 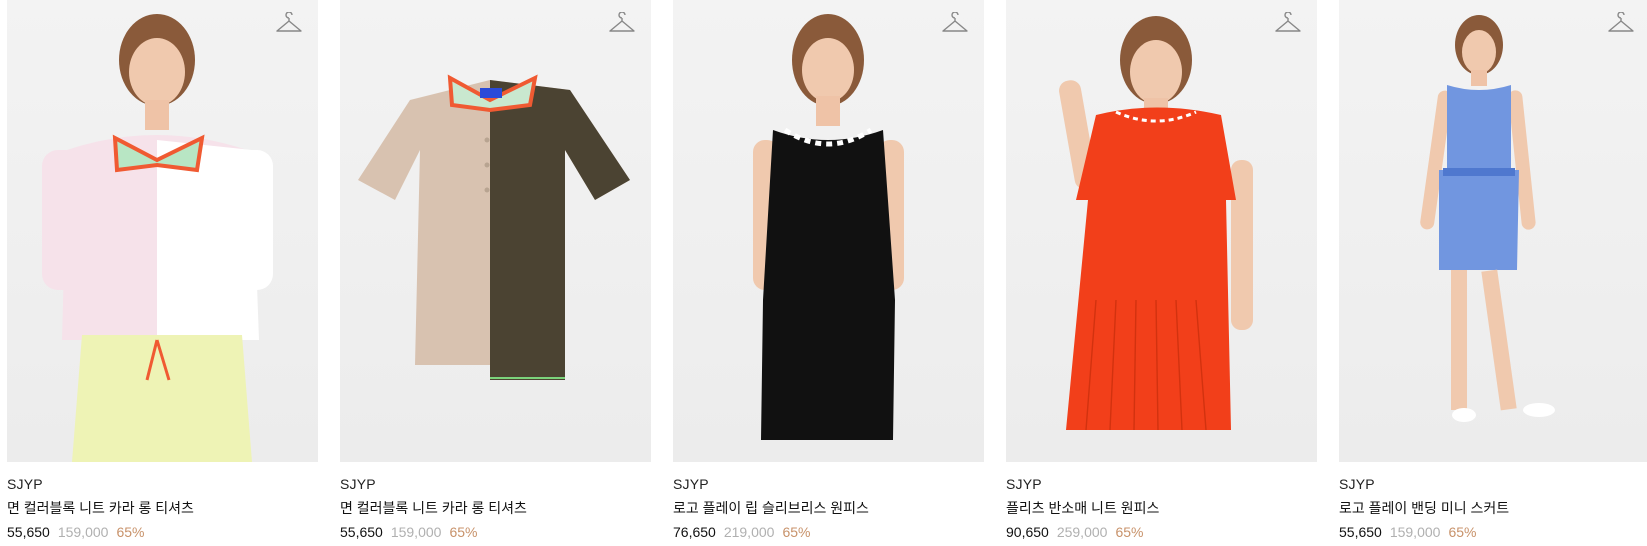 I want to click on product-info: SJYP 로고 플레이 밴딩 미니 스커트 55,650 159,000 65%, so click(x=1493, y=501).